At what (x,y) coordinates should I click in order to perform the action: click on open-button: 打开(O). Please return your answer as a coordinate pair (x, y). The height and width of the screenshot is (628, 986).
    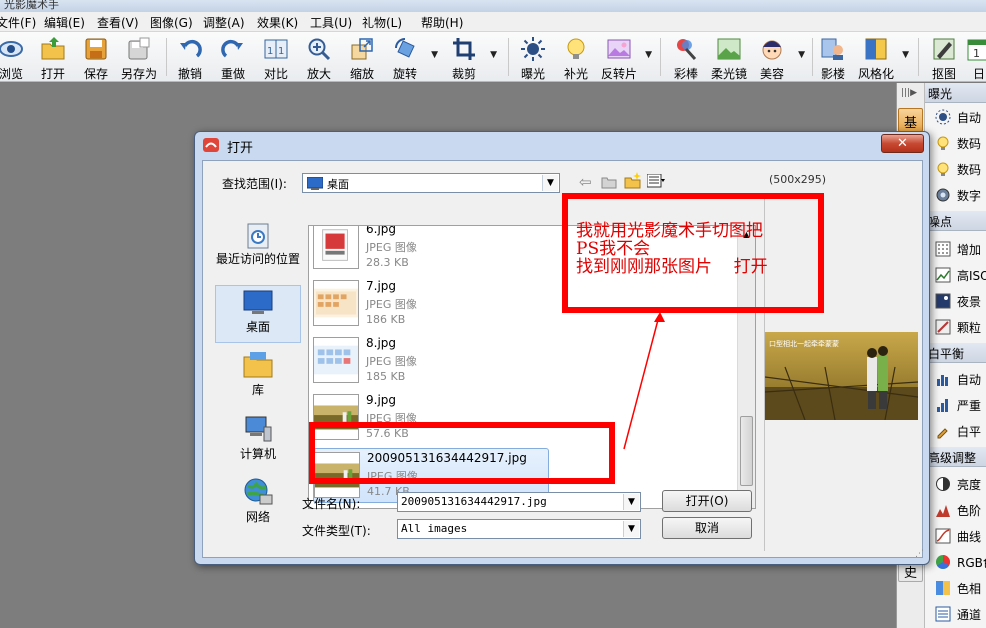
    Looking at the image, I should click on (707, 501).